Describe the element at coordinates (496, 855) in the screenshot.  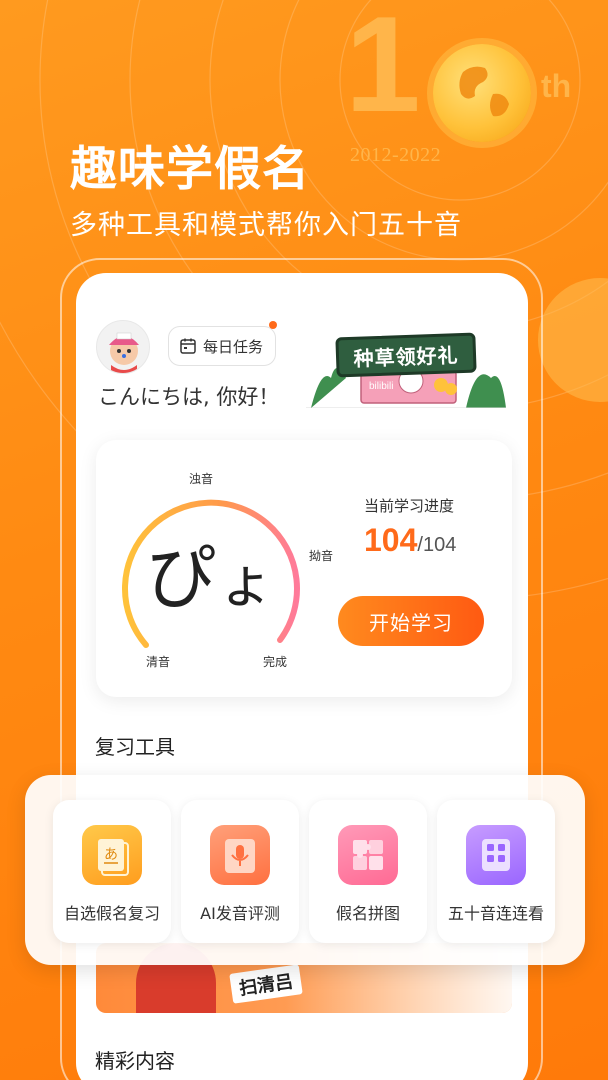
I see `grid-match-icon` at that location.